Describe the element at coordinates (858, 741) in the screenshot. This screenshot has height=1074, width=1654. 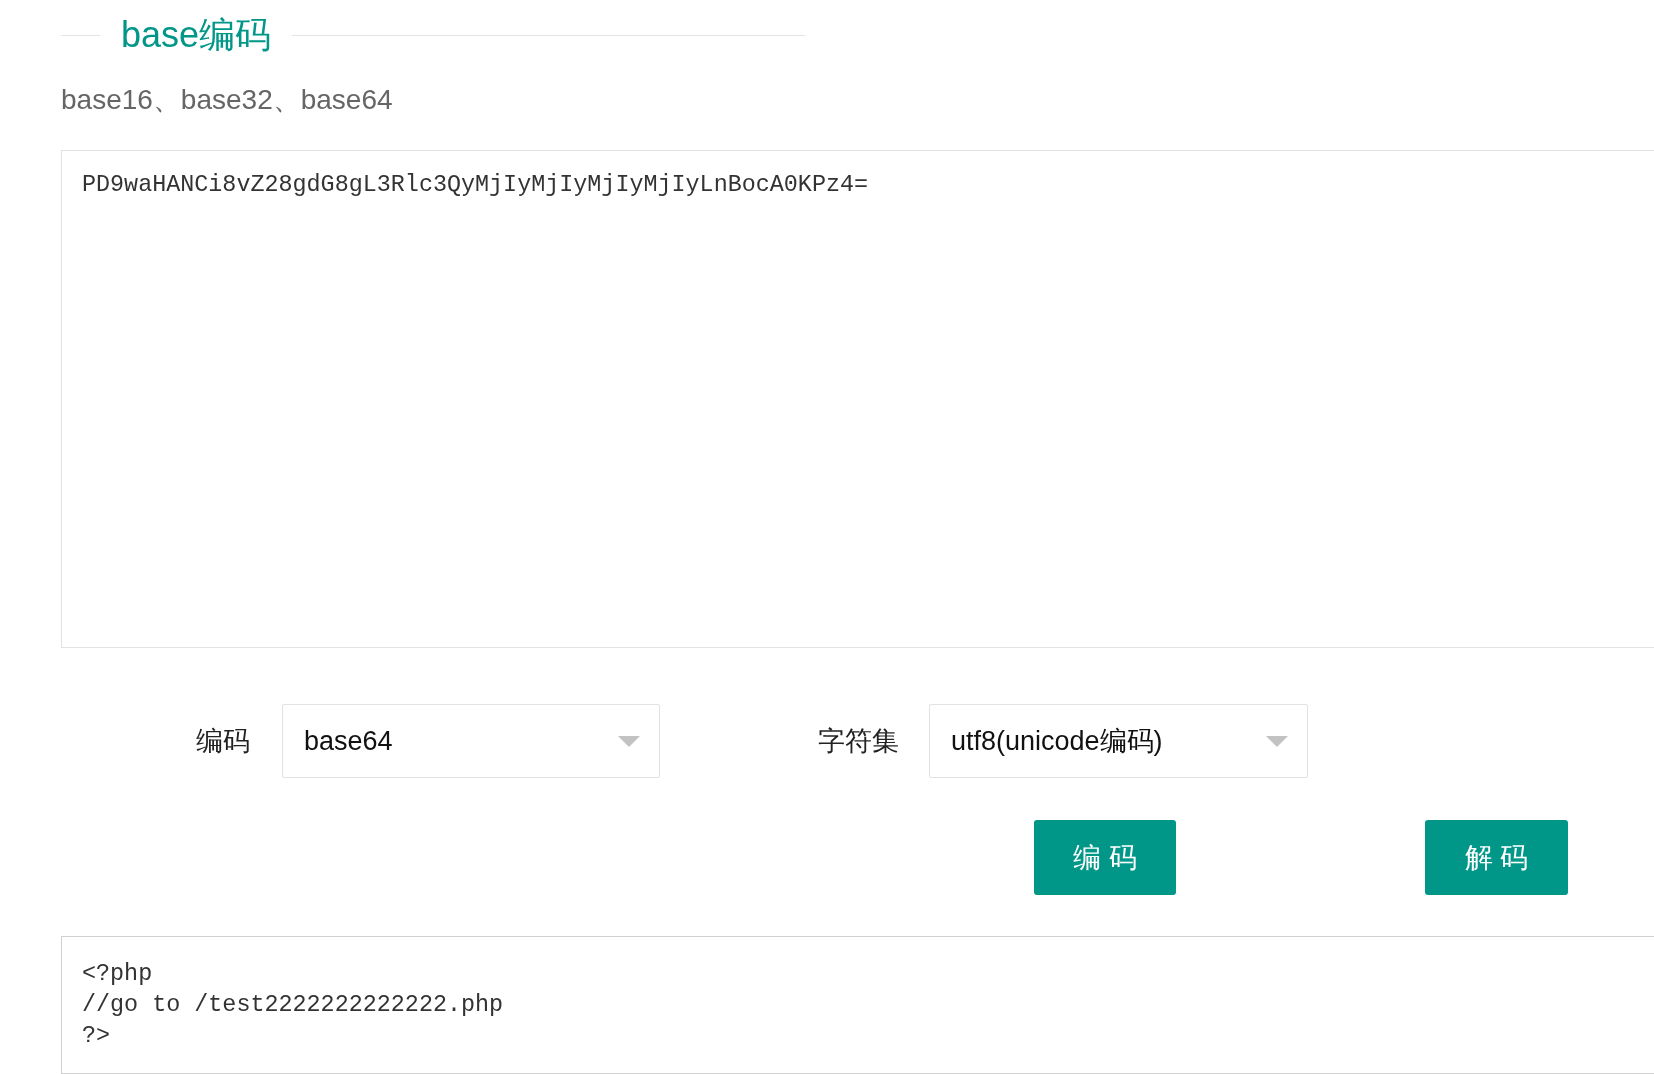
I see `charset-label: 字符集` at that location.